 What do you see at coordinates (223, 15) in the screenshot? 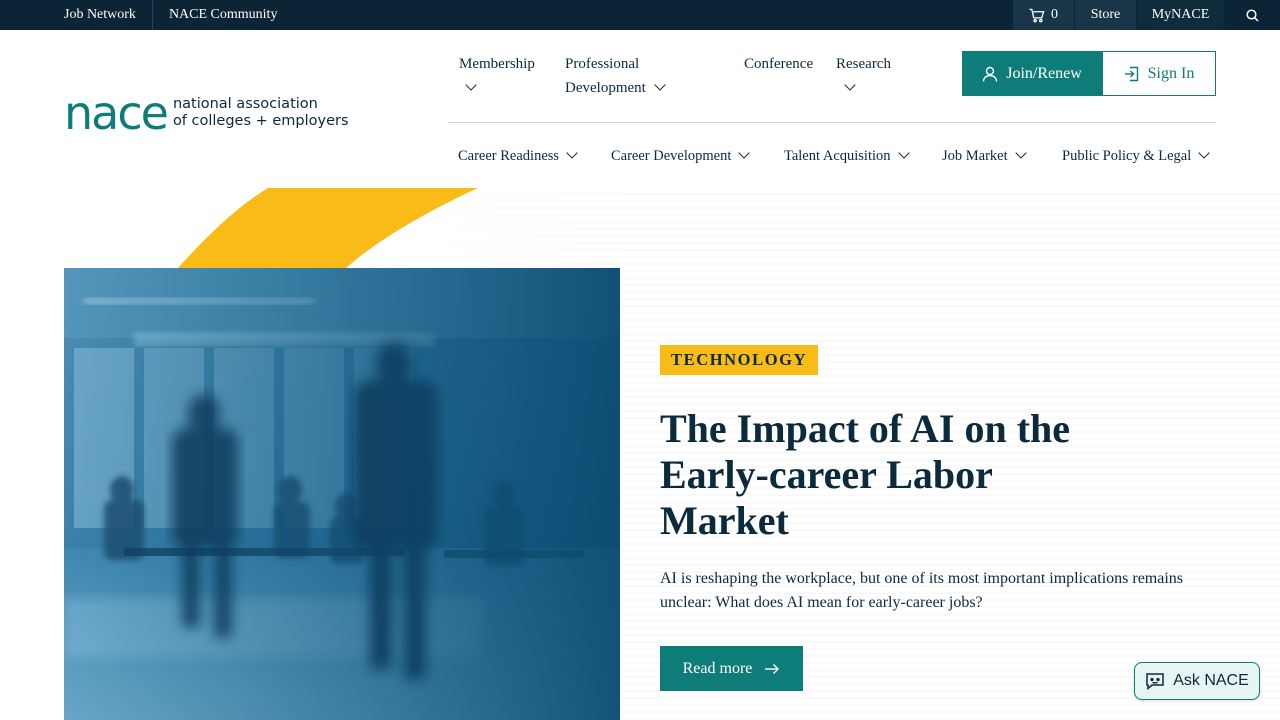
I see `nace-community-link: NACE Community` at bounding box center [223, 15].